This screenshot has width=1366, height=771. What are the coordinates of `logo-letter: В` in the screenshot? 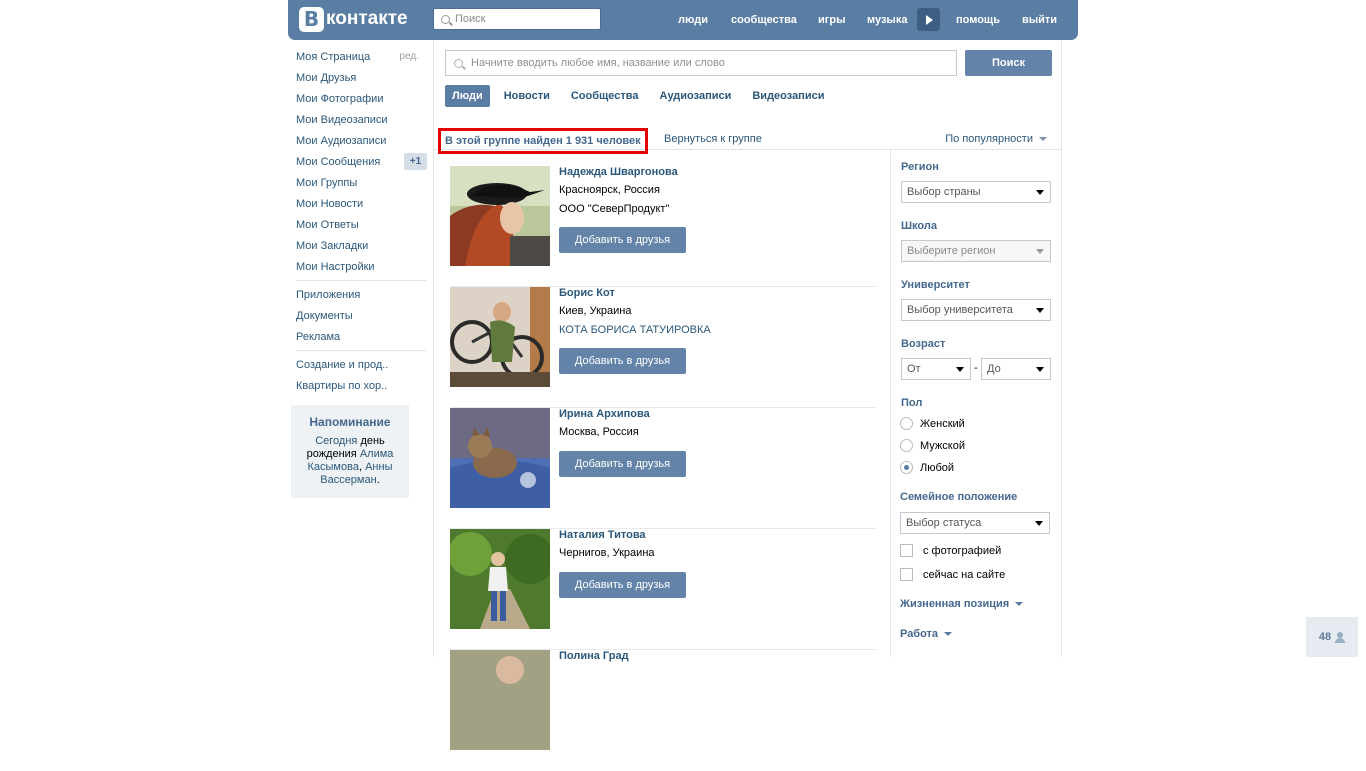 It's located at (311, 19).